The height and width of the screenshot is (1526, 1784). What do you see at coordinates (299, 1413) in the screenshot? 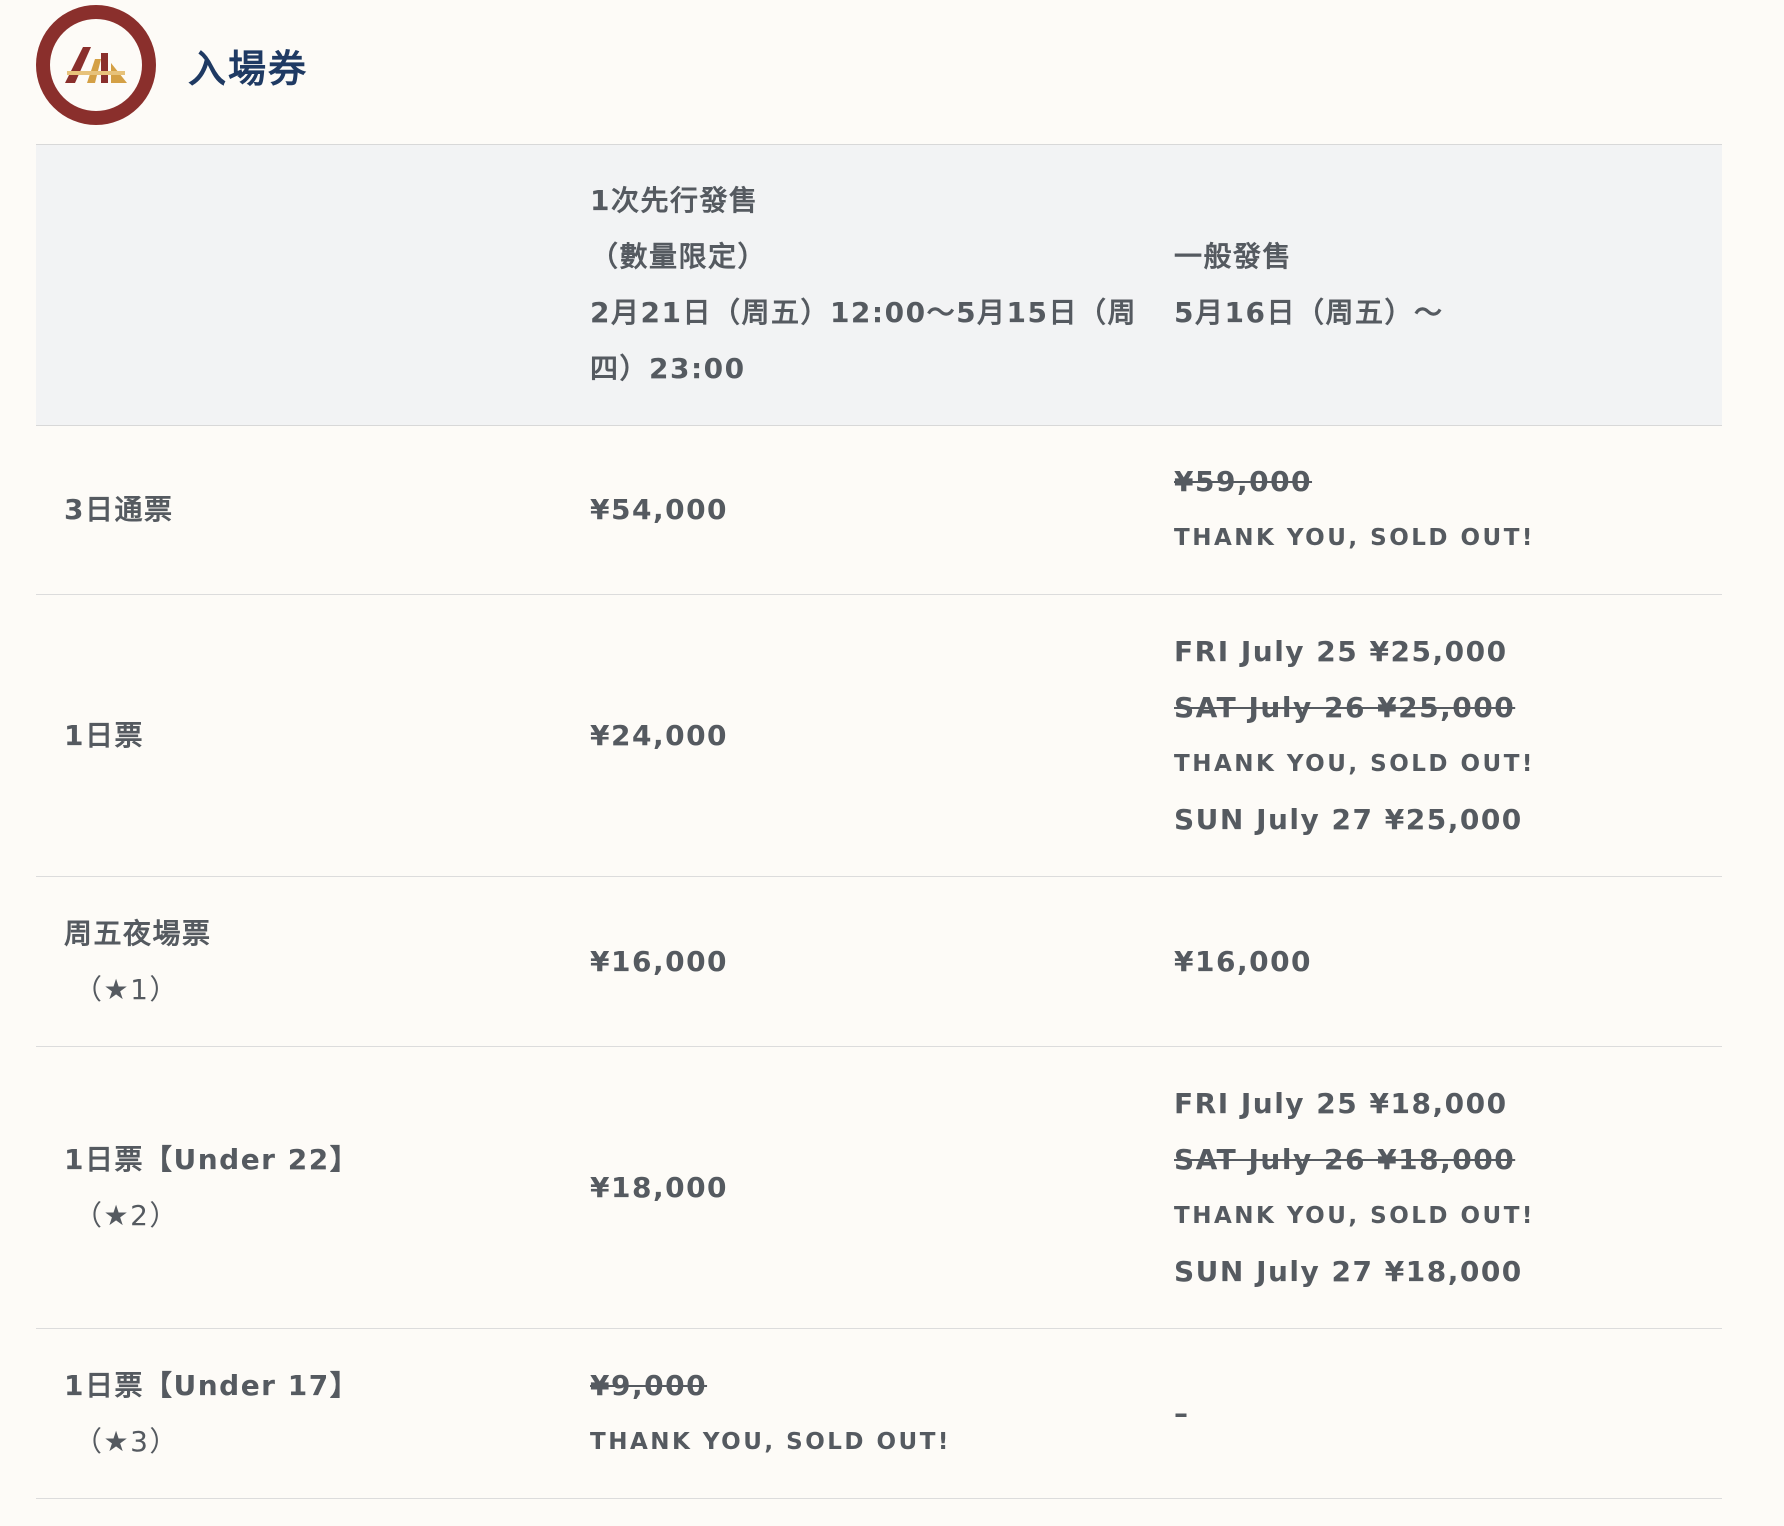
I see `ticket-name-cell: 1日票【Under 17】 （★3）` at bounding box center [299, 1413].